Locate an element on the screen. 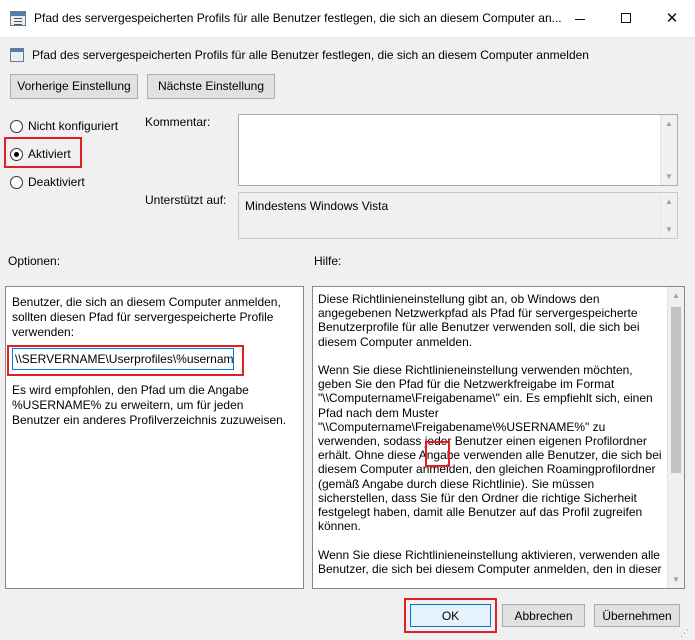 The image size is (695, 640). comment-label: Kommentar: is located at coordinates (178, 122).